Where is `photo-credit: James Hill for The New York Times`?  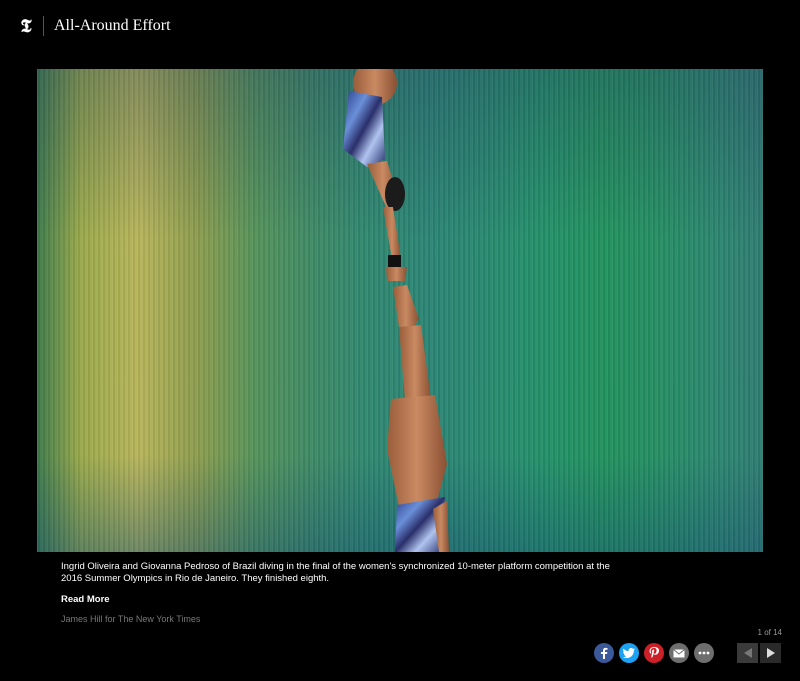 photo-credit: James Hill for The New York Times is located at coordinates (131, 619).